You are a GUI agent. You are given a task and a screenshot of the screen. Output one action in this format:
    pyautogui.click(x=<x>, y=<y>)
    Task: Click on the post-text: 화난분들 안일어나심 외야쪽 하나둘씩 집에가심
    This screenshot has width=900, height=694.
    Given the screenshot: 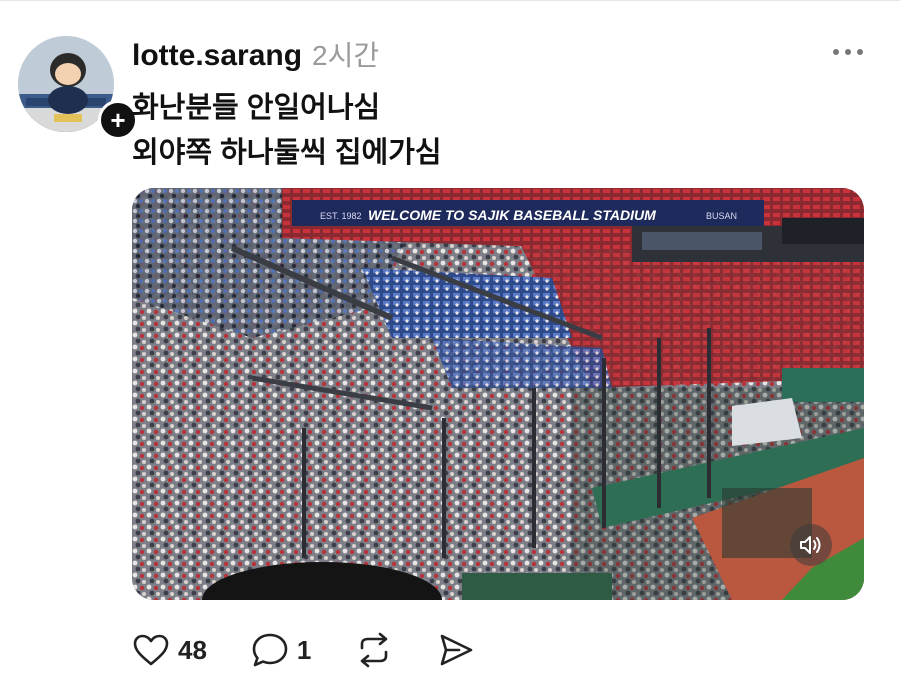 What is the action you would take?
    pyautogui.click(x=287, y=131)
    